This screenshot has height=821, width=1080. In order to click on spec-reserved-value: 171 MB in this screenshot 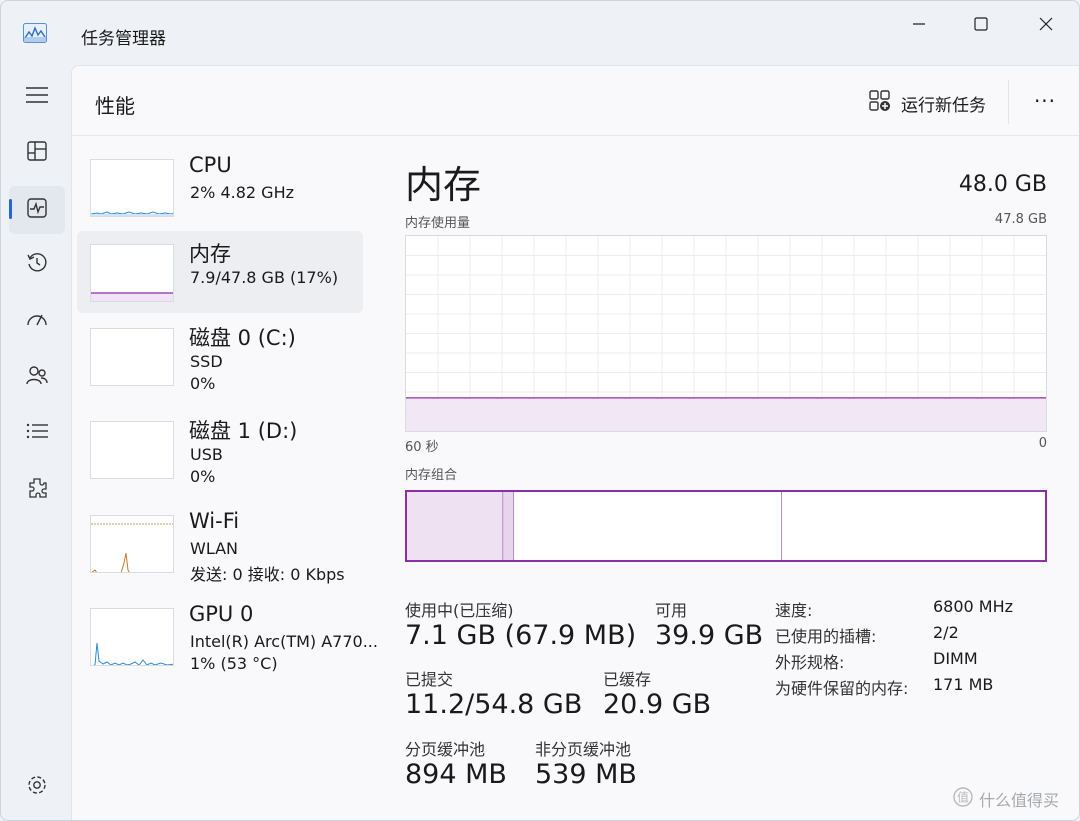, I will do `click(963, 684)`.